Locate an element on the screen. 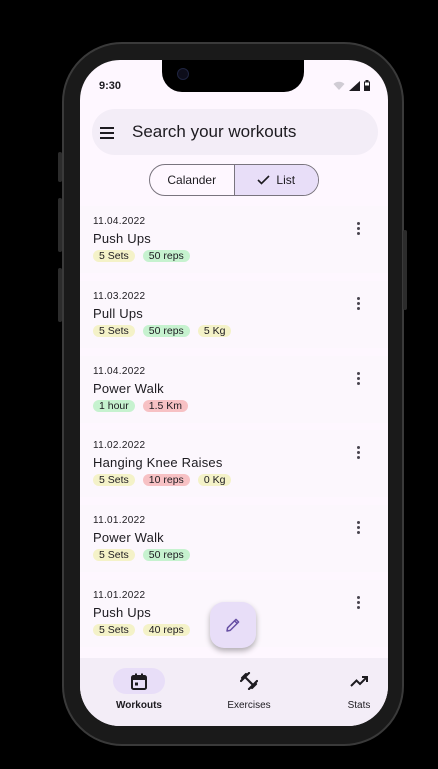 The height and width of the screenshot is (769, 438). workout-name: Pull Ups is located at coordinates (118, 313).